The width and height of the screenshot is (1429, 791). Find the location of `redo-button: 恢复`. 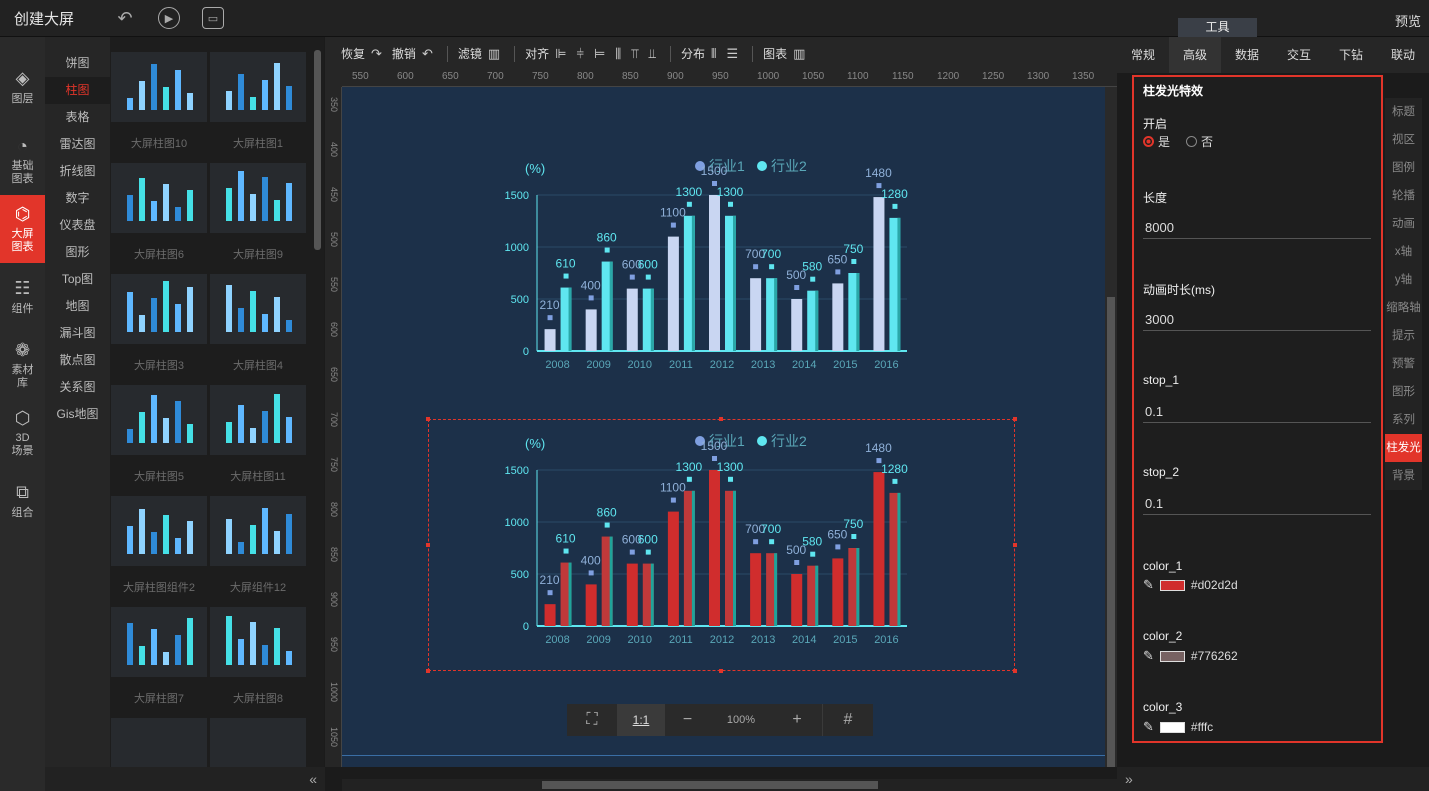

redo-button: 恢复 is located at coordinates (353, 53).